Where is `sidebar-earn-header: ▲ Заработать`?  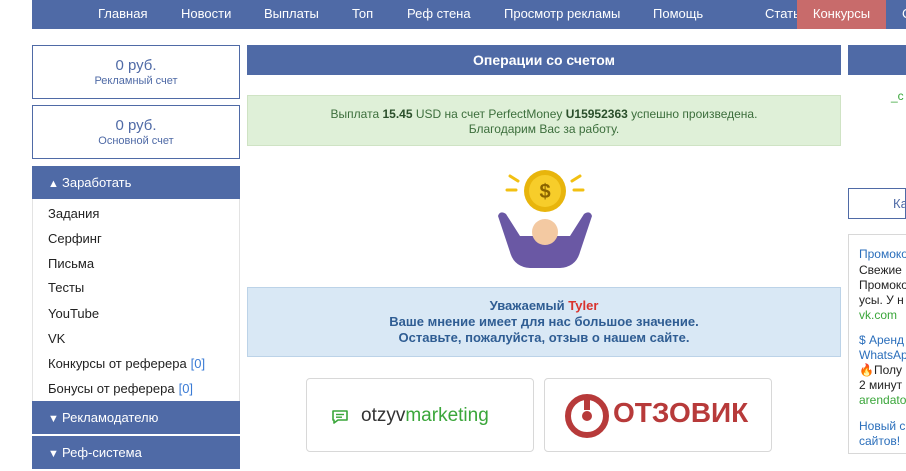
sidebar-earn-header: ▲ Заработать is located at coordinates (136, 182).